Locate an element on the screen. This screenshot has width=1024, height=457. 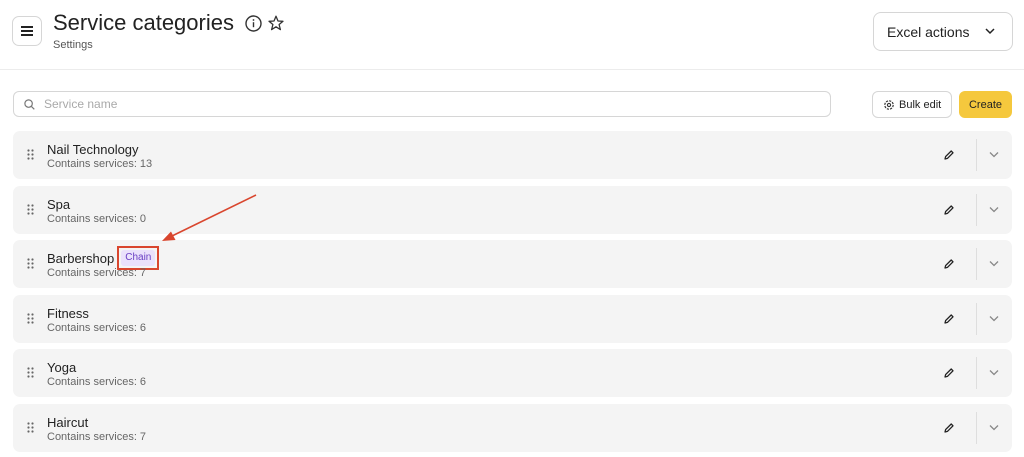
create-button: Create is located at coordinates (985, 104).